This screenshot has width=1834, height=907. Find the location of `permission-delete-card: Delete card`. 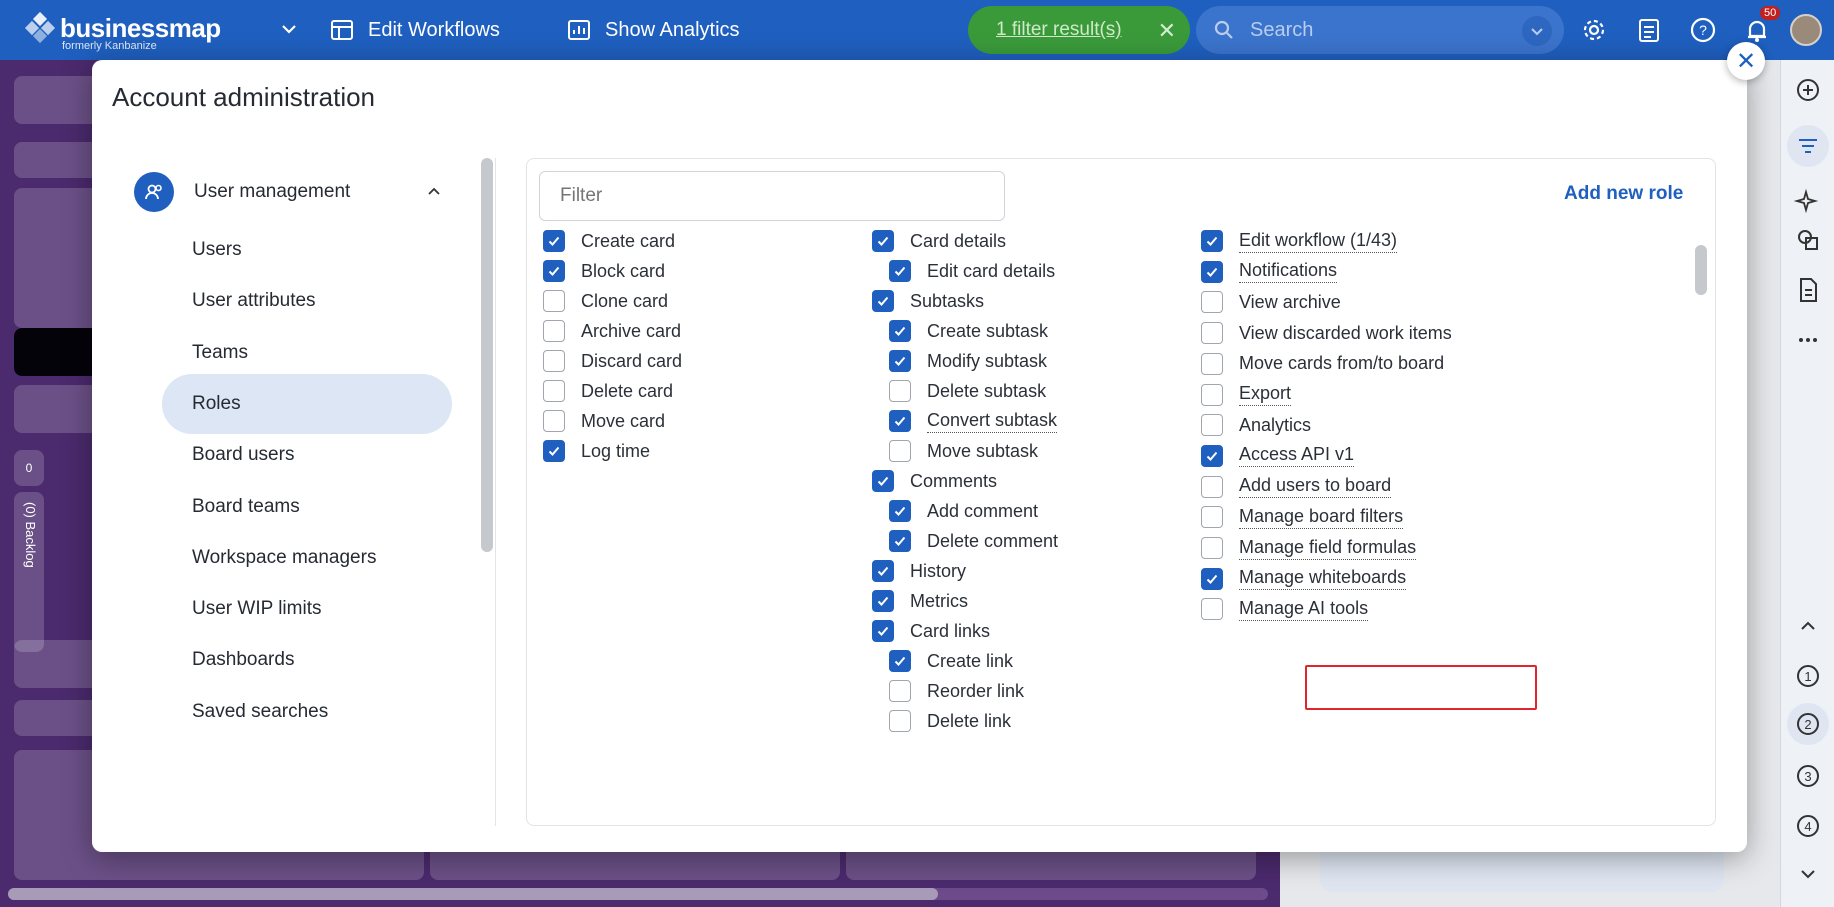

permission-delete-card: Delete card is located at coordinates (608, 391).